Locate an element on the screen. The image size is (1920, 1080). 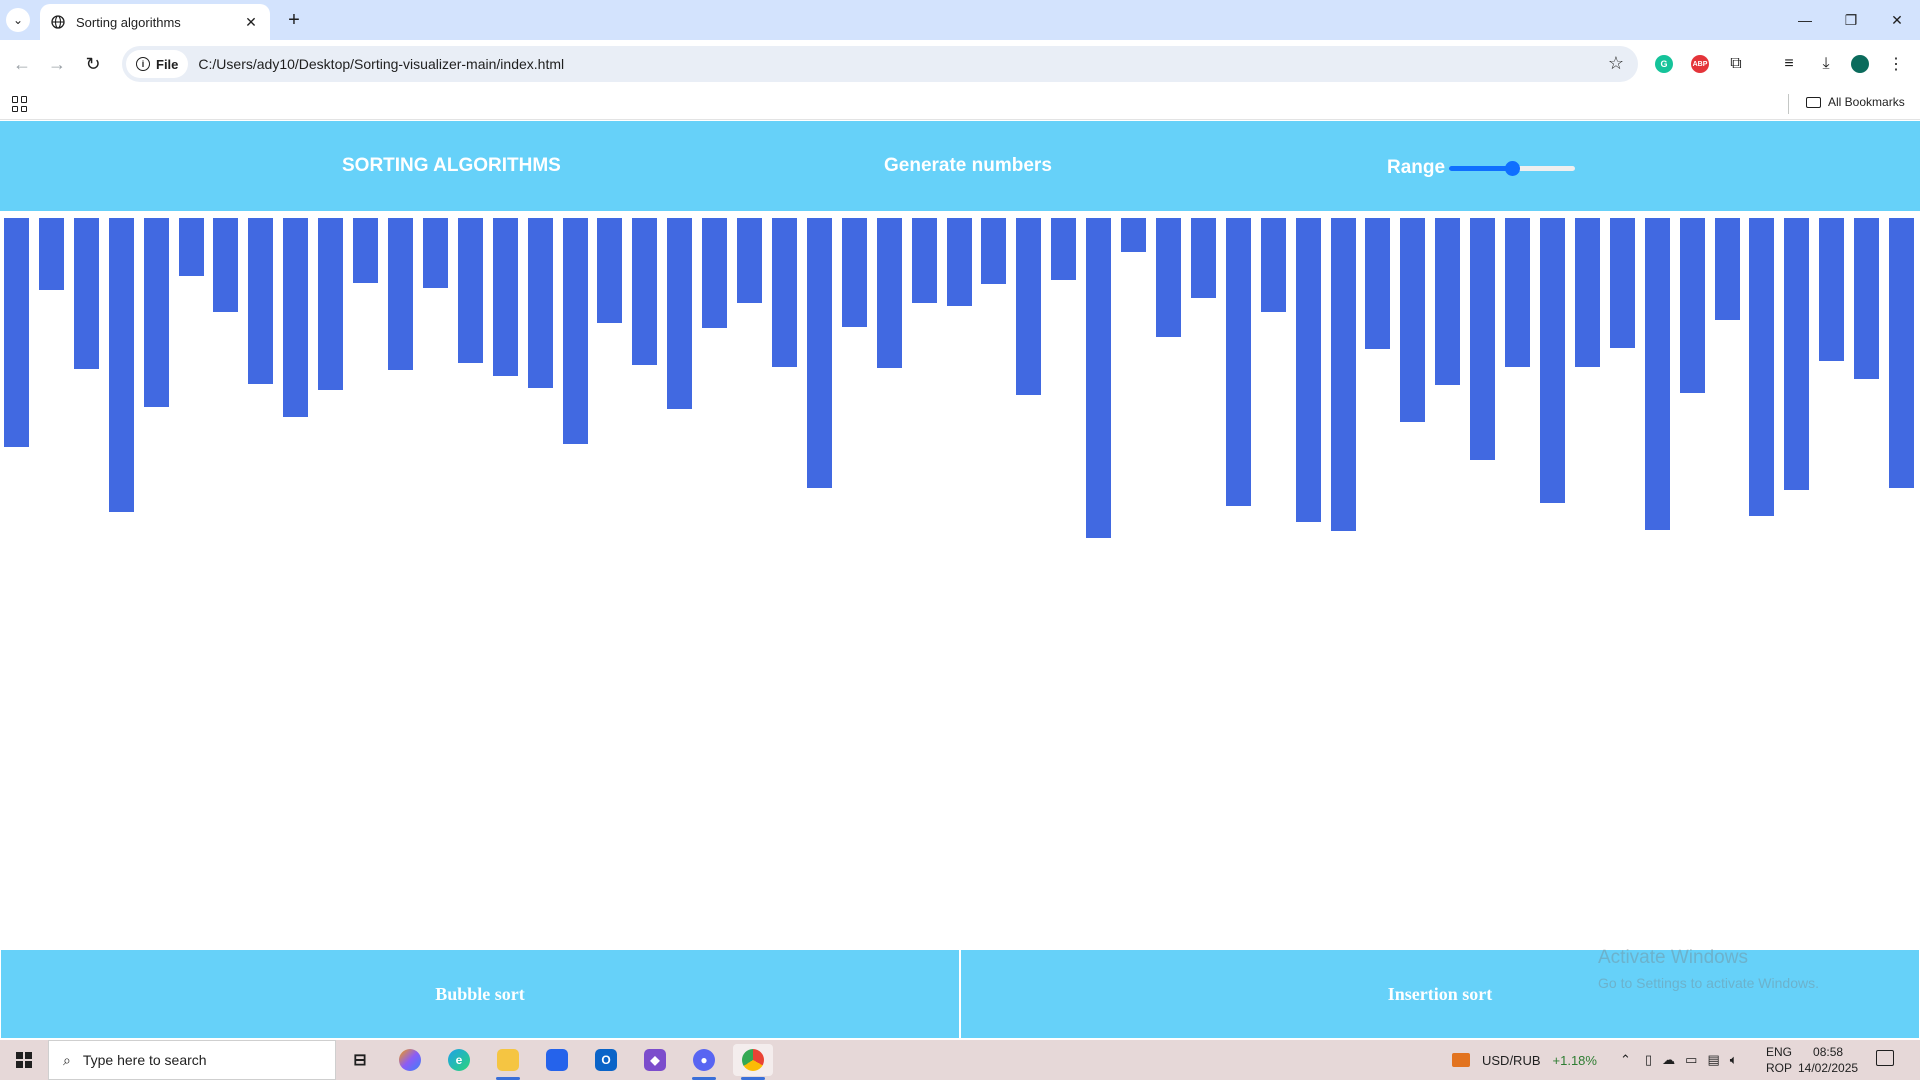
tray-icons: ▯ ☁ ▭ ▤ 🔈︎ is located at coordinates (1691, 1060).